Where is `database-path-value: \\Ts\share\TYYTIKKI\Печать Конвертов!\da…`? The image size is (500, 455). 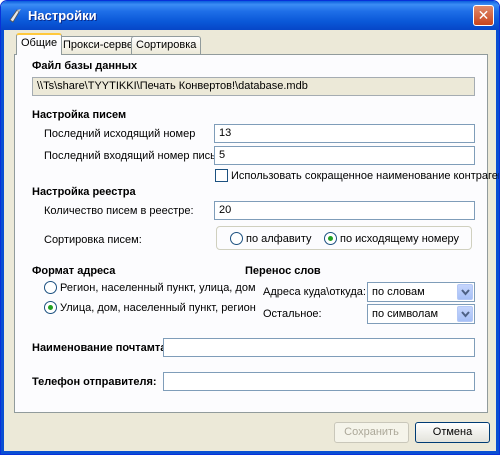
database-path-value: \\Ts\share\TYYTIKKI\Печать Конвертов!\da… is located at coordinates (172, 86).